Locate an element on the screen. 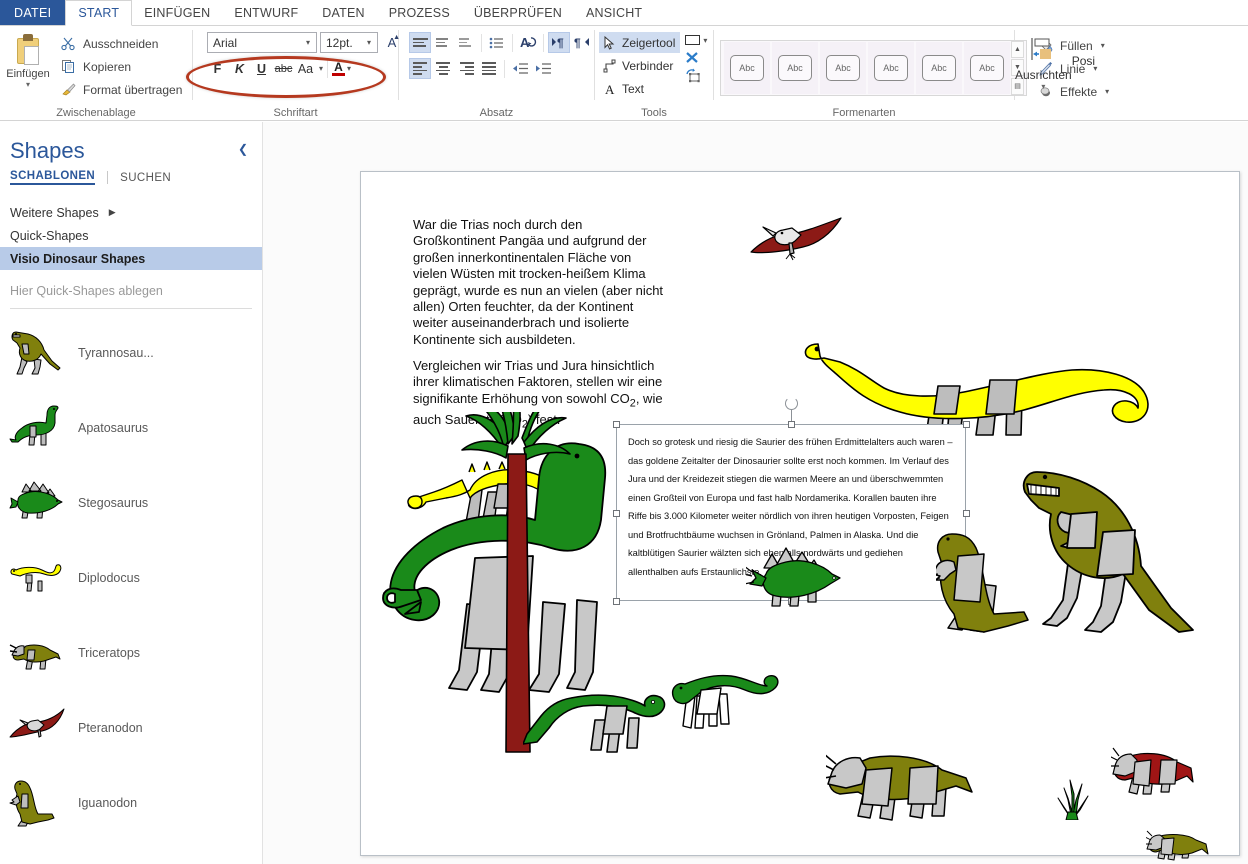  font-name-combo: Arial ▾ is located at coordinates (262, 42).